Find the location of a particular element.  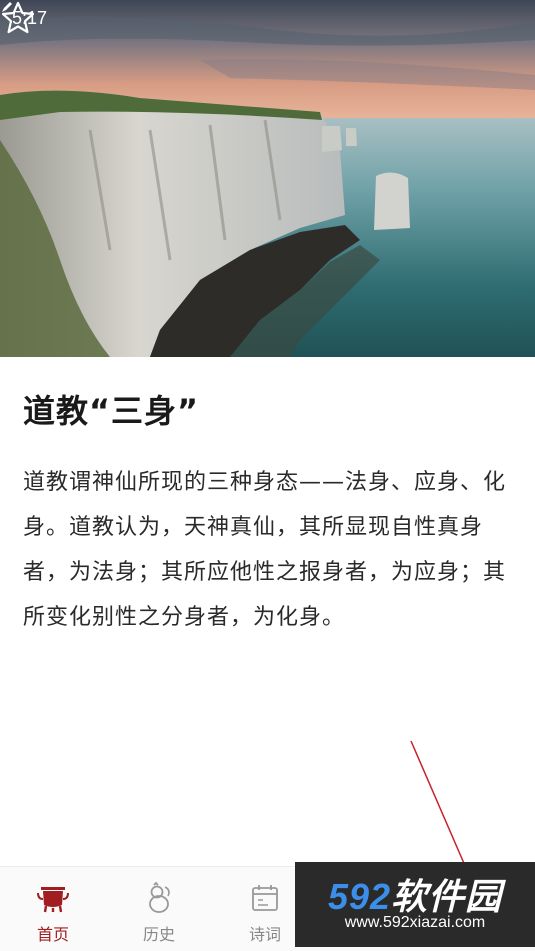

gourd-icon is located at coordinates (159, 897).